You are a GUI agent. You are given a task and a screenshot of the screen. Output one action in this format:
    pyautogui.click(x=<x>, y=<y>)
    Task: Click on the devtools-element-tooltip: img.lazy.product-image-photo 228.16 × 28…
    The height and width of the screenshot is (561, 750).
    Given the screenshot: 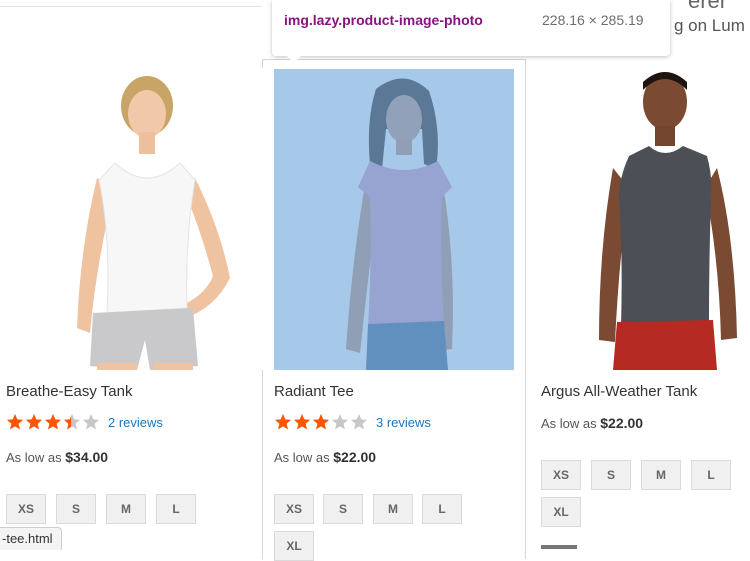 What is the action you would take?
    pyautogui.click(x=471, y=31)
    